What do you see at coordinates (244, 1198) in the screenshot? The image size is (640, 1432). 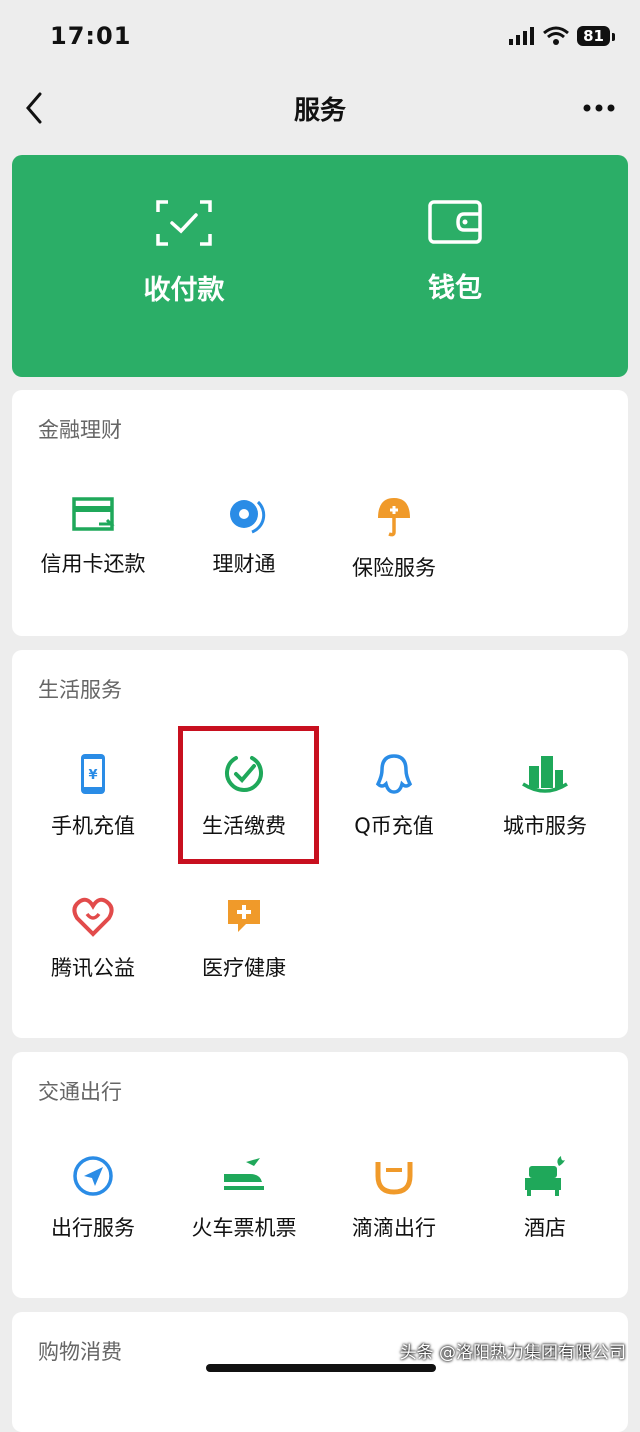 I see `train-flight-tickets-item: 火车票机票` at bounding box center [244, 1198].